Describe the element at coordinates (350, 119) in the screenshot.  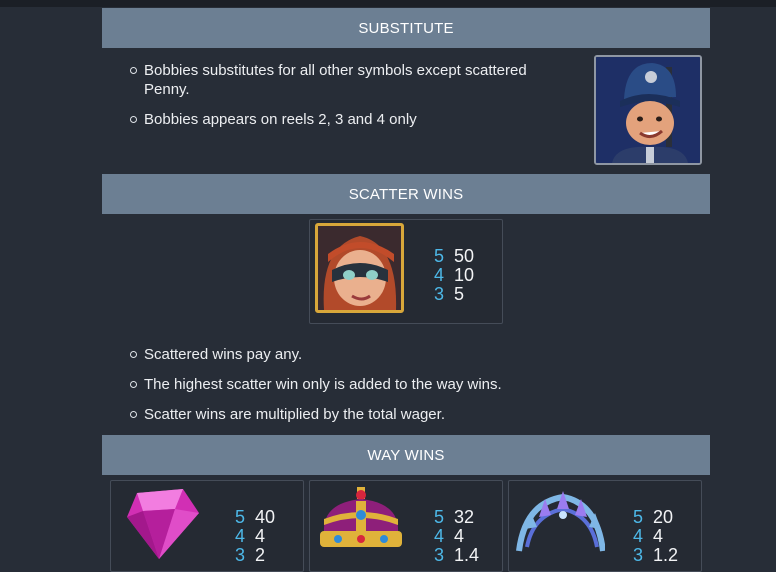
I see `substitute-rule: Bobbies appears on reels 2, 3 and 4 only` at that location.